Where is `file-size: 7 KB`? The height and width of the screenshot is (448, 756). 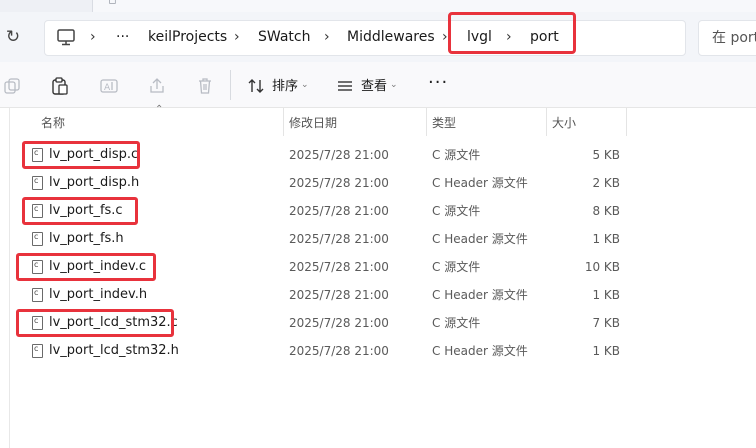
file-size: 7 KB is located at coordinates (606, 323).